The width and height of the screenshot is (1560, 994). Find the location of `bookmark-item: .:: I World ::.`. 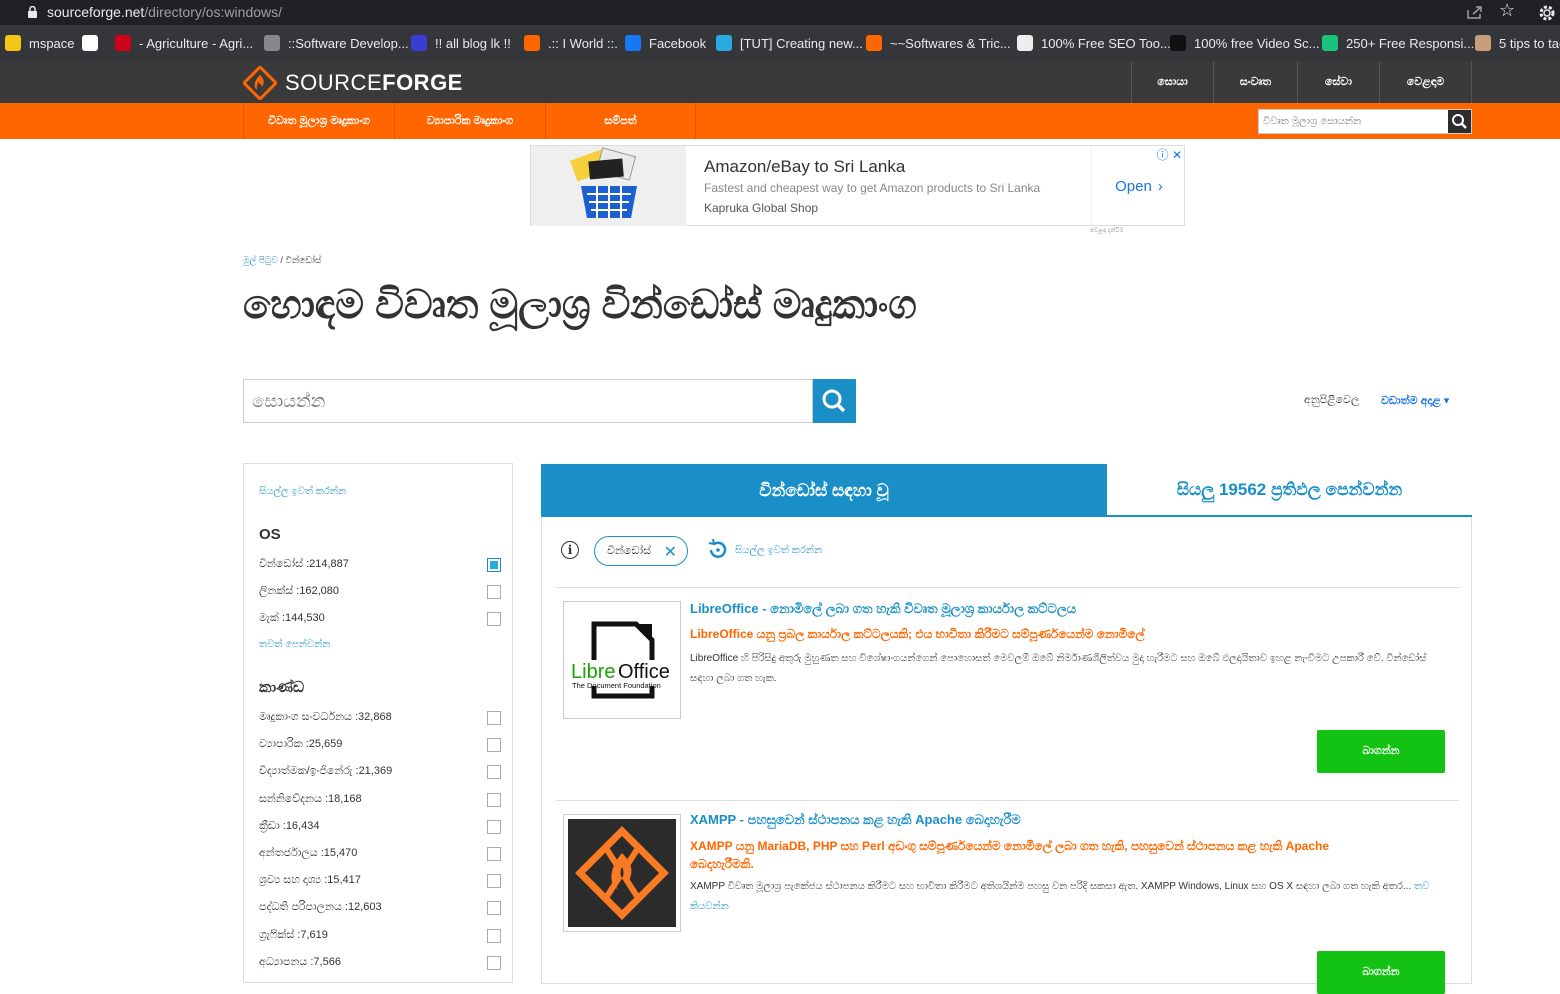

bookmark-item: .:: I World ::. is located at coordinates (571, 43).